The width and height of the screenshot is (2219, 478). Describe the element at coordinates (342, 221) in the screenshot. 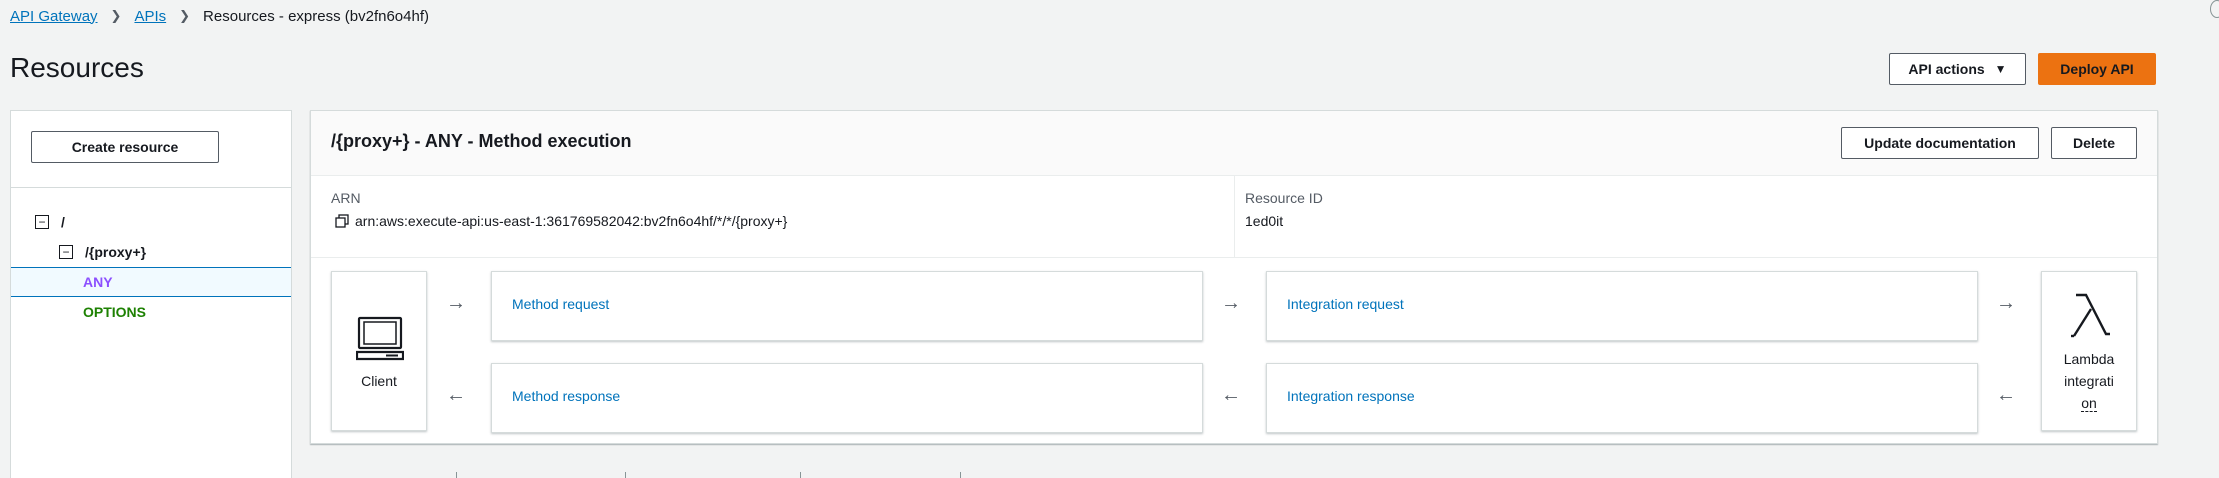

I see `copy-icon` at that location.